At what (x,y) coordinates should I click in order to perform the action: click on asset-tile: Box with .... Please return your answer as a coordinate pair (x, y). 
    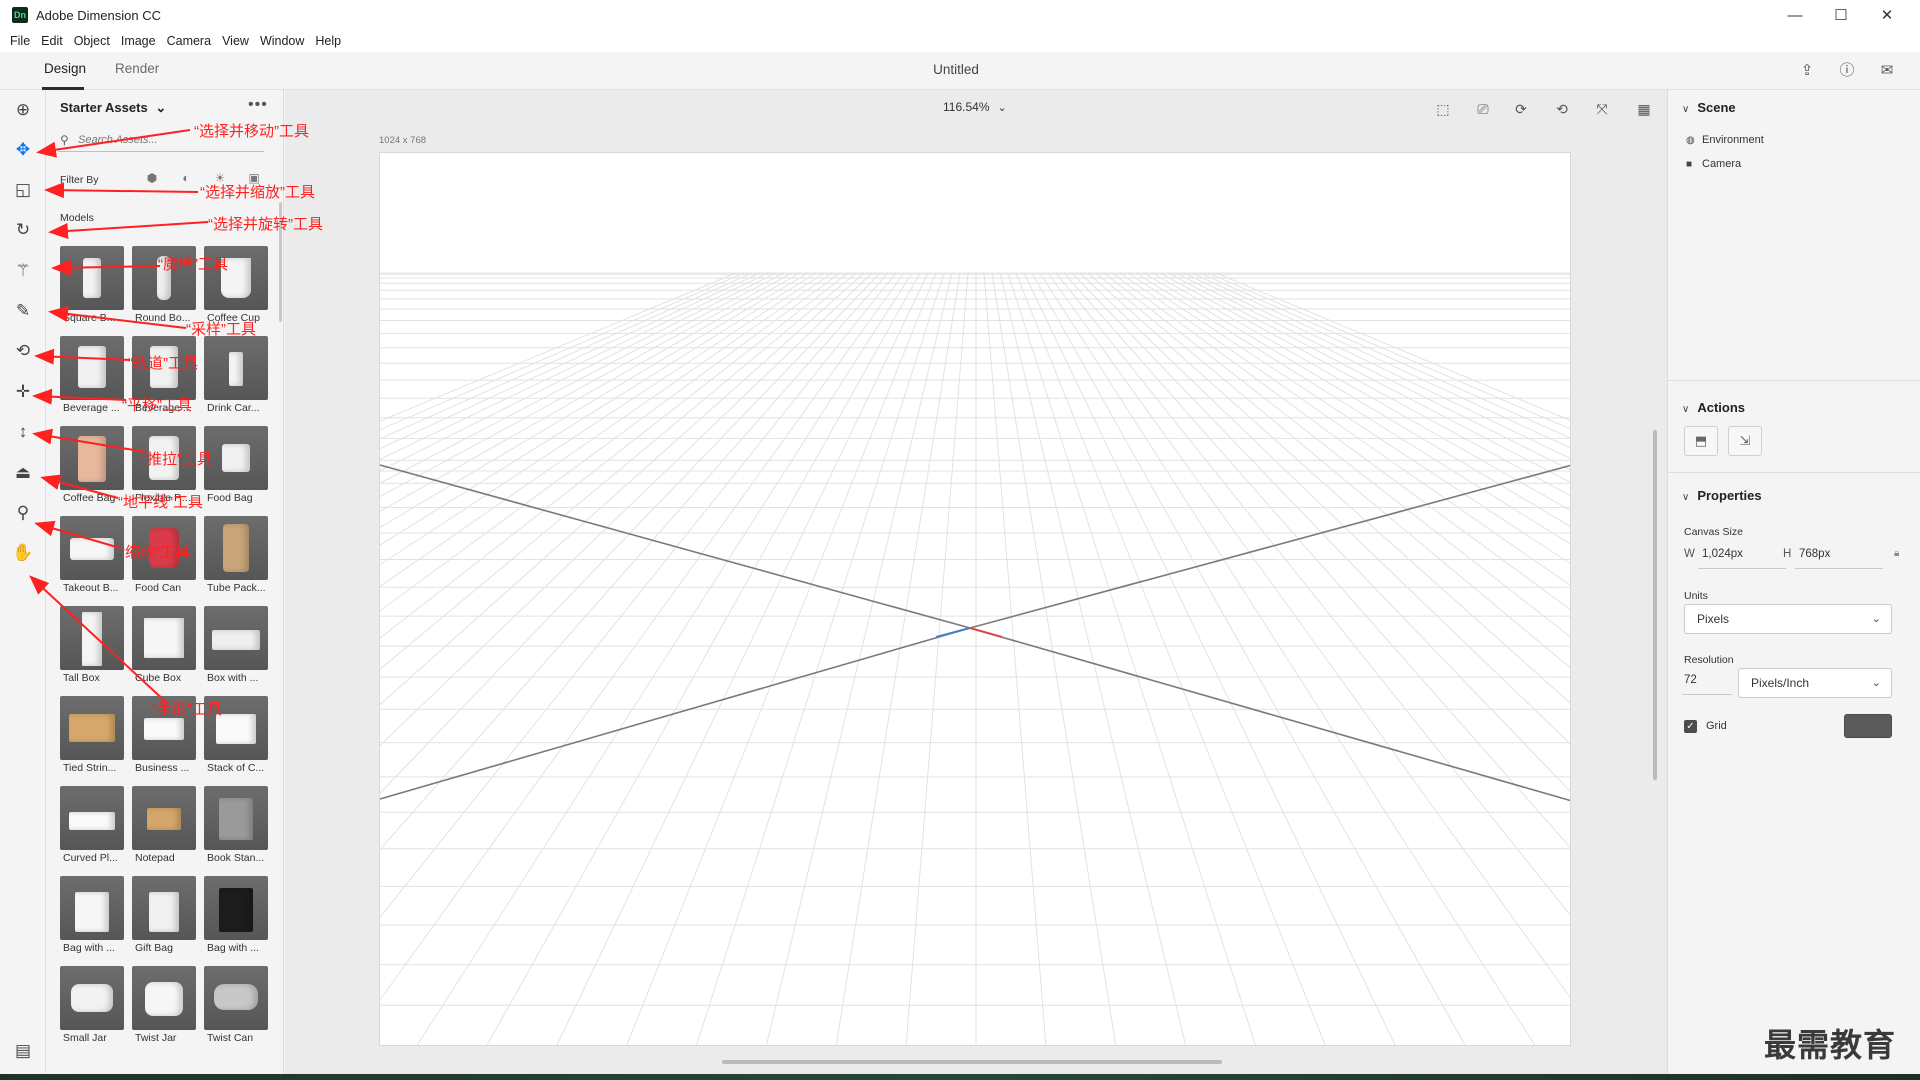
    Looking at the image, I should click on (236, 646).